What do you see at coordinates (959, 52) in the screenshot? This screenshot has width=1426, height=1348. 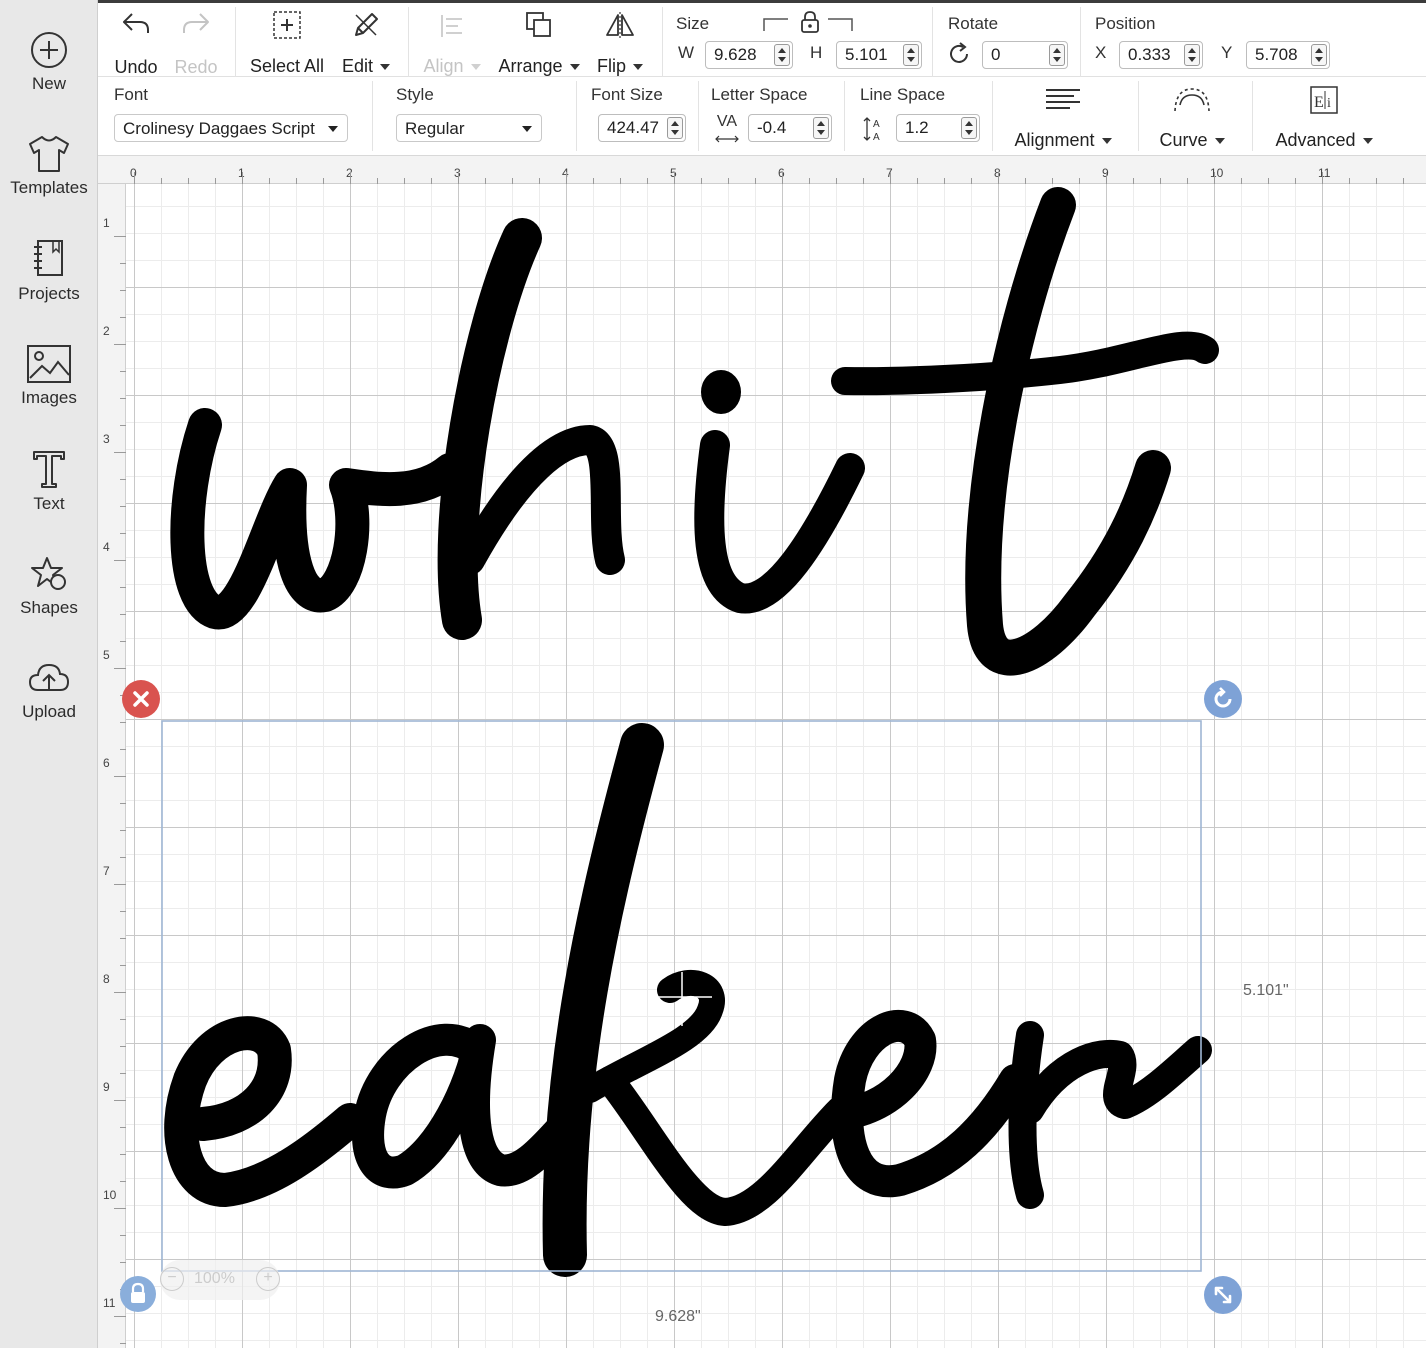 I see `rotate-icon` at bounding box center [959, 52].